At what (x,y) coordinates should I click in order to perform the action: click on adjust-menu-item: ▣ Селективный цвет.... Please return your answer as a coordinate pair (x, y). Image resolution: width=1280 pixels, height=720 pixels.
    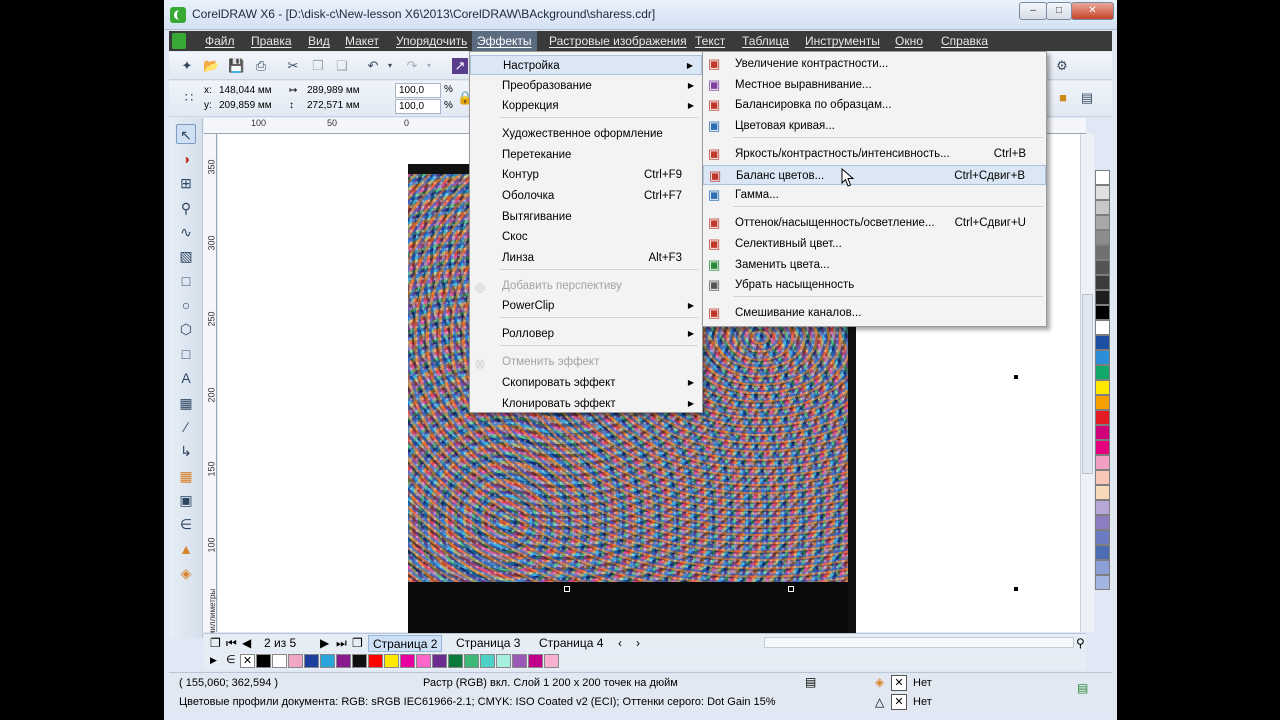
    Looking at the image, I should click on (874, 244).